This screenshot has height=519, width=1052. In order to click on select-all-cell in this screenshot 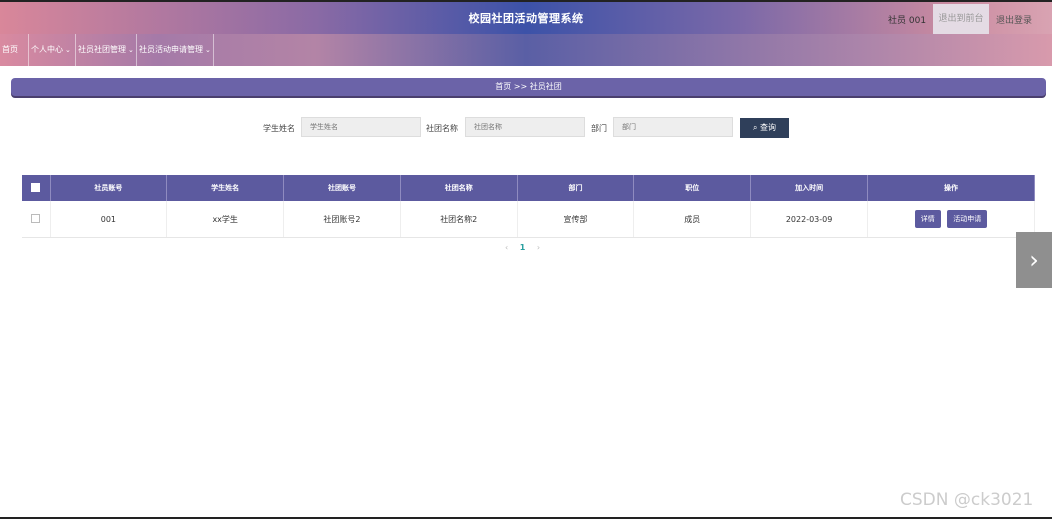, I will do `click(36, 188)`.